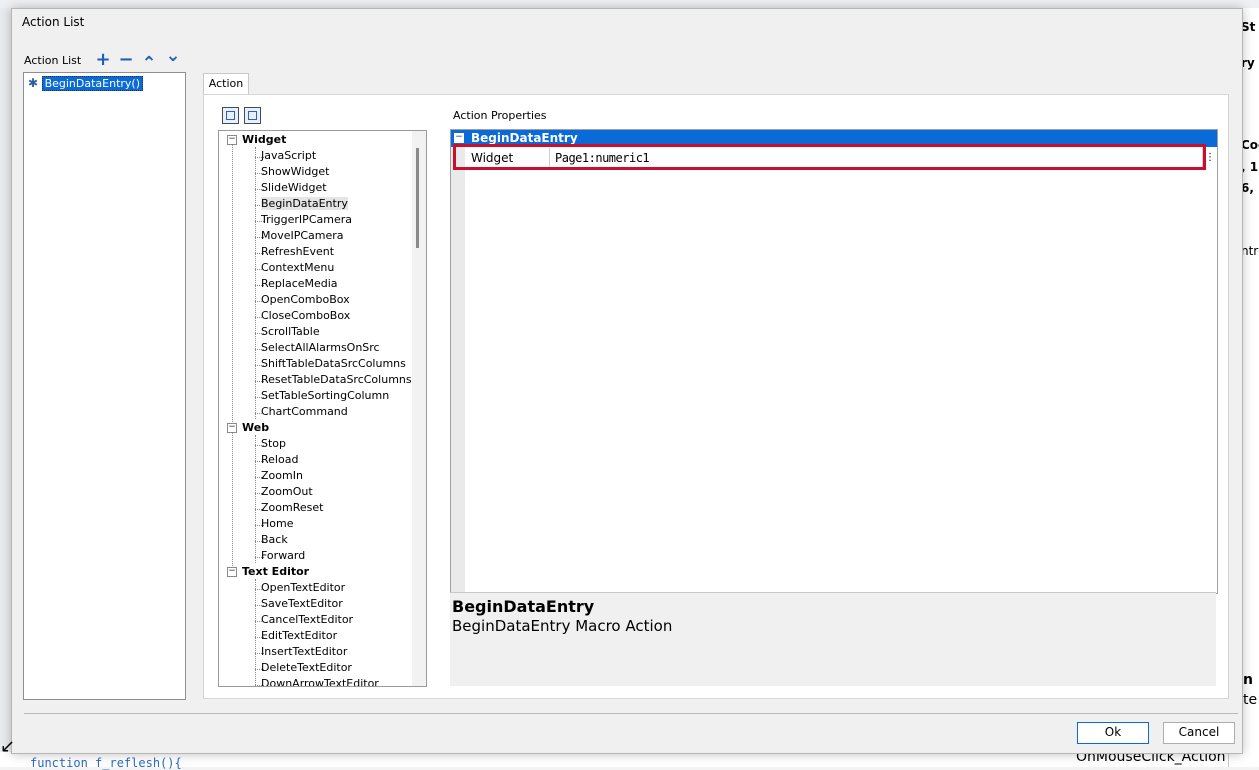 The height and width of the screenshot is (770, 1259). What do you see at coordinates (562, 626) in the screenshot?
I see `description-text: BeginDataEntry Macro Action` at bounding box center [562, 626].